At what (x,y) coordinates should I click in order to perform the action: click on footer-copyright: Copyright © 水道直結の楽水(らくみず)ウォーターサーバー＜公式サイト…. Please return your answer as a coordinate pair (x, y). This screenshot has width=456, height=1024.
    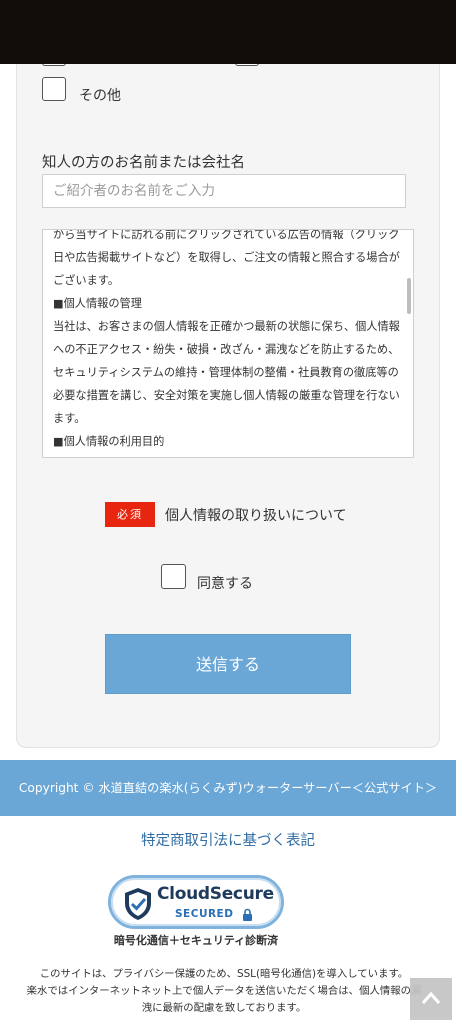
    Looking at the image, I should click on (228, 788).